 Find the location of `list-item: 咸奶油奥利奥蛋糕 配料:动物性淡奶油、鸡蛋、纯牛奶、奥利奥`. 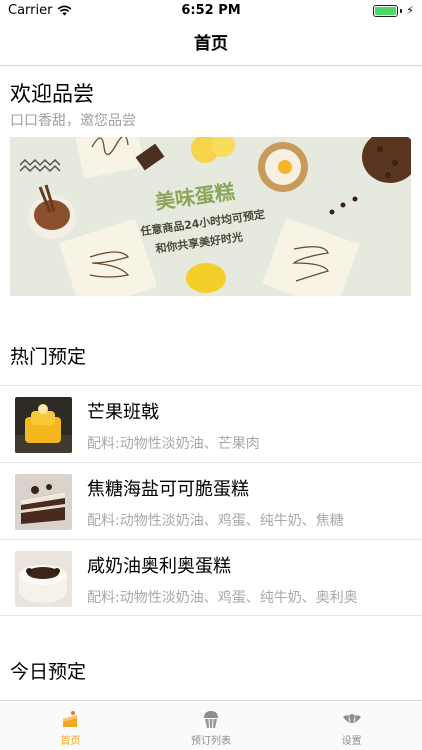

list-item: 咸奶油奥利奥蛋糕 配料:动物性淡奶油、鸡蛋、纯牛奶、奥利奥 is located at coordinates (211, 577).